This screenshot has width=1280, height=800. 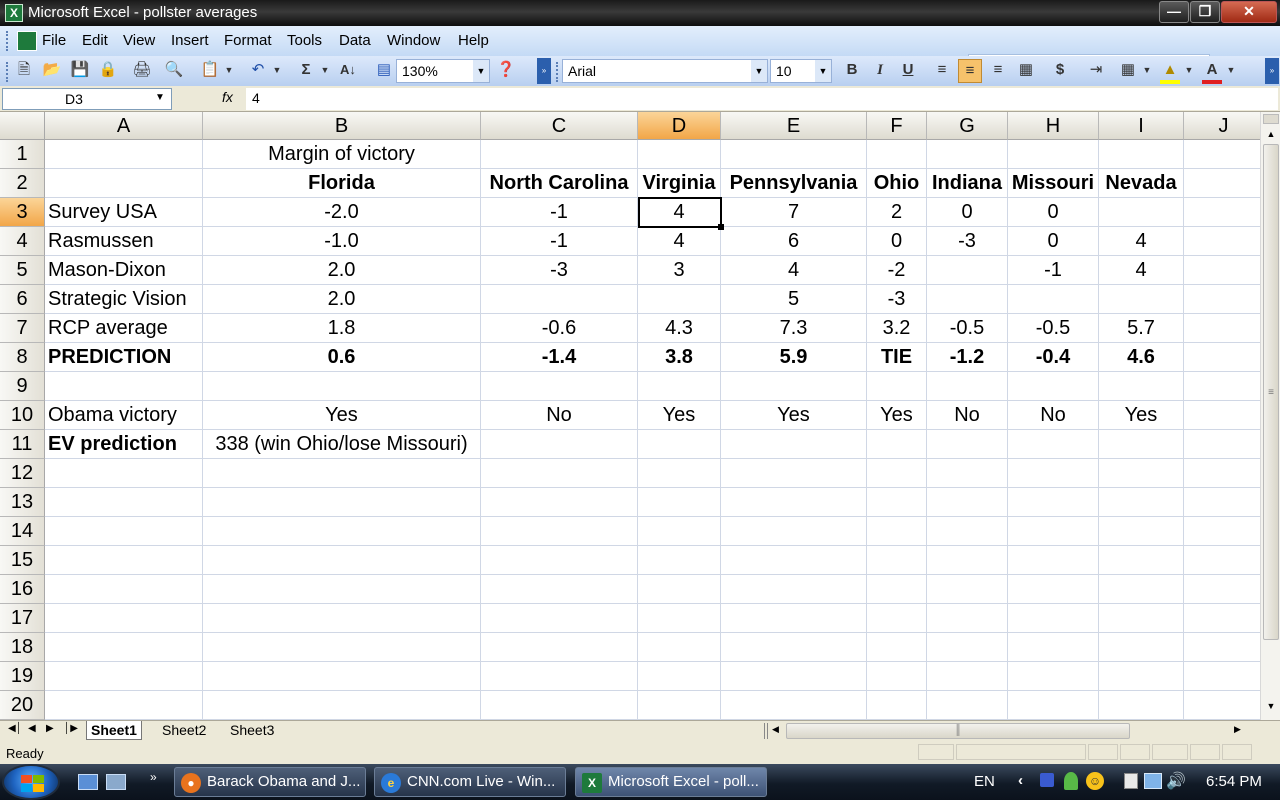 What do you see at coordinates (942, 71) in the screenshot?
I see `align-left-icon: ≡` at bounding box center [942, 71].